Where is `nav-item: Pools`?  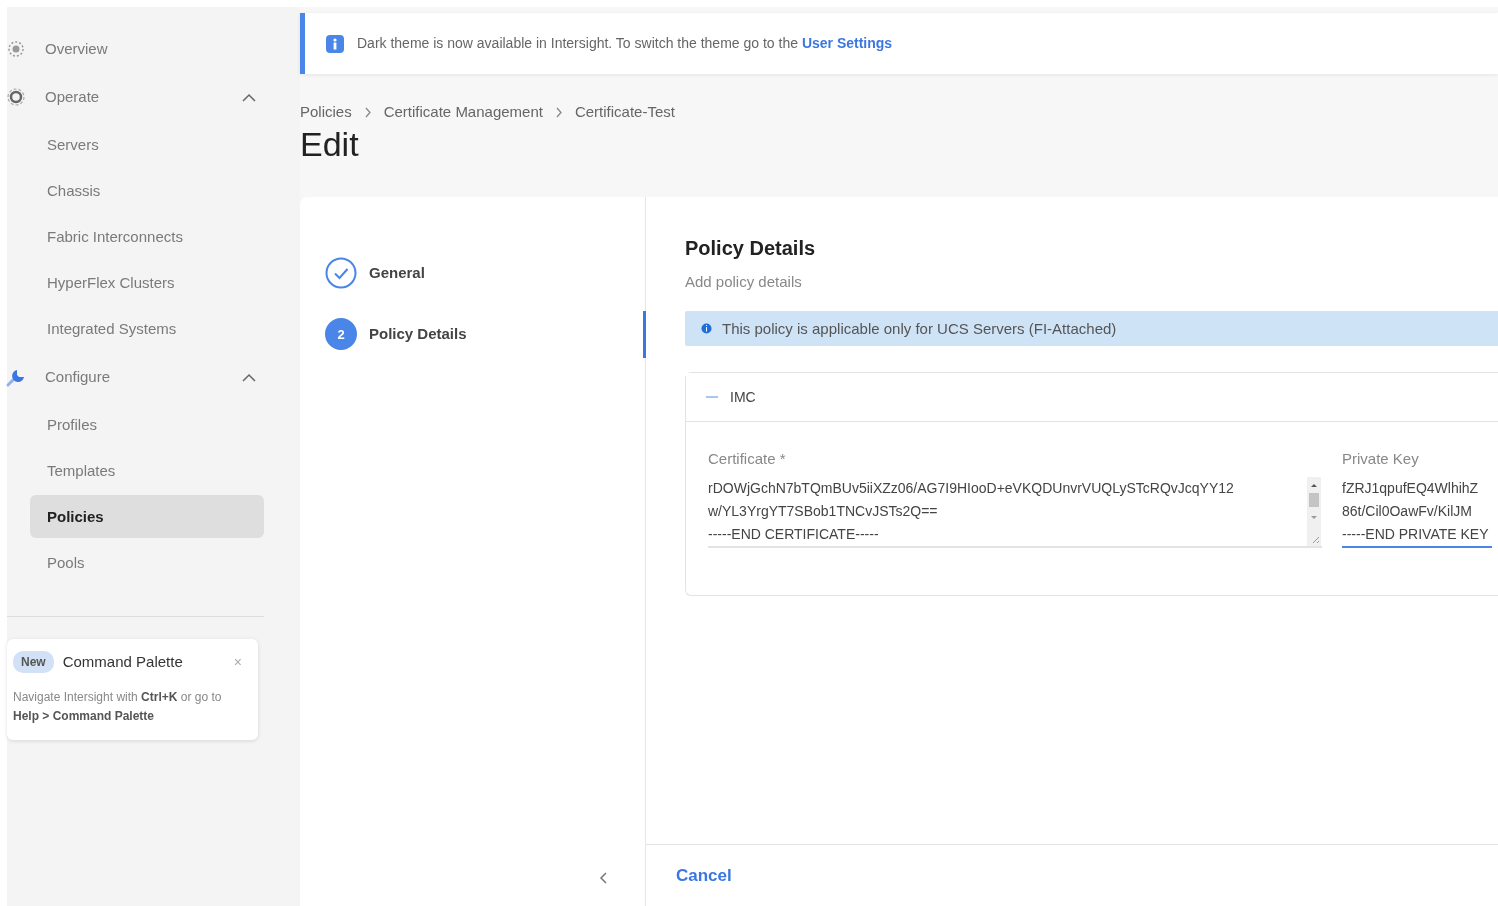
nav-item: Pools is located at coordinates (147, 562).